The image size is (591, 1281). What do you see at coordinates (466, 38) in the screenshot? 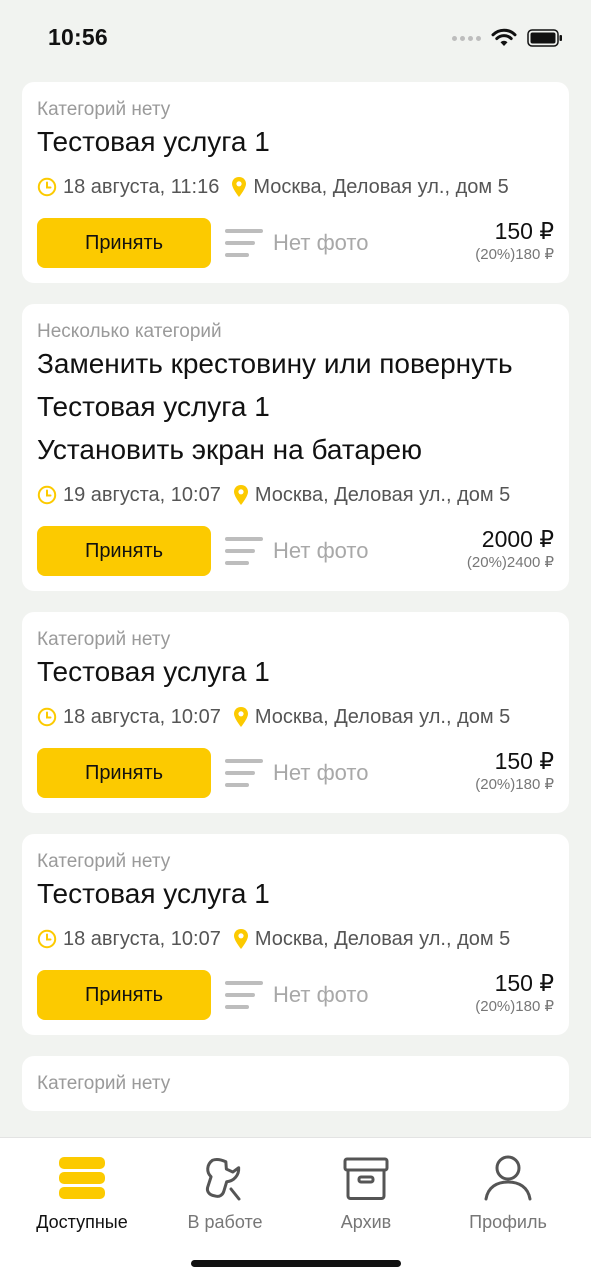
I see `signal-icon` at bounding box center [466, 38].